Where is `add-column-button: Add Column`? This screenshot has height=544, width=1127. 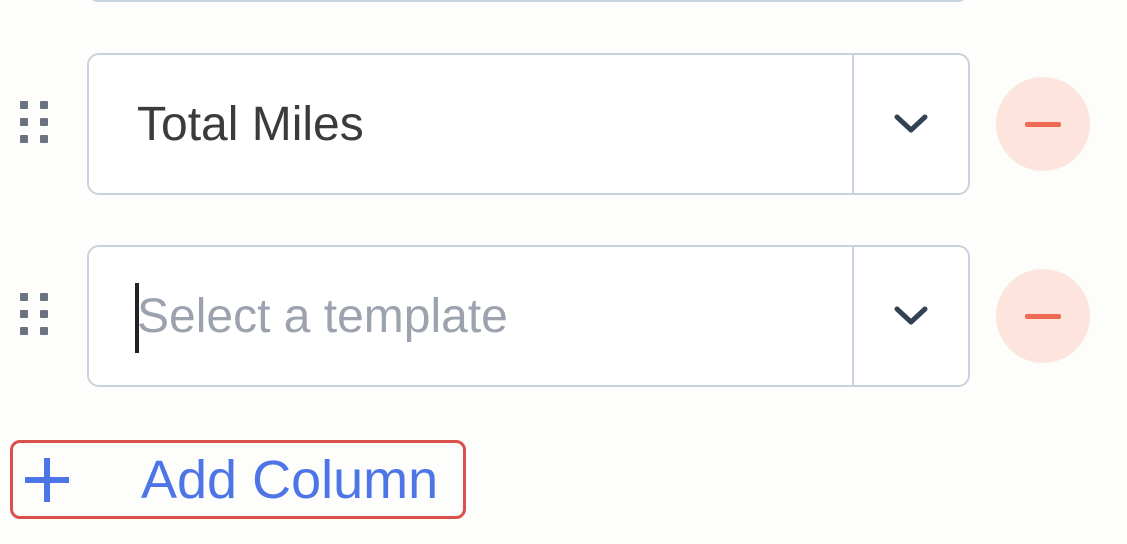 add-column-button: Add Column is located at coordinates (238, 479).